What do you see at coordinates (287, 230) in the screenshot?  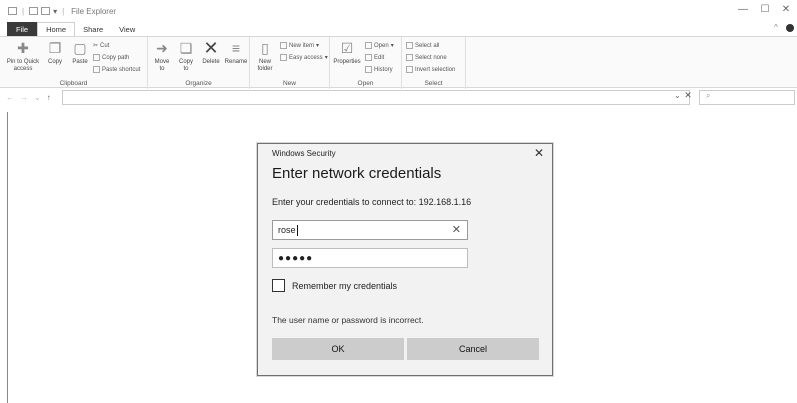 I see `username-value: rose` at bounding box center [287, 230].